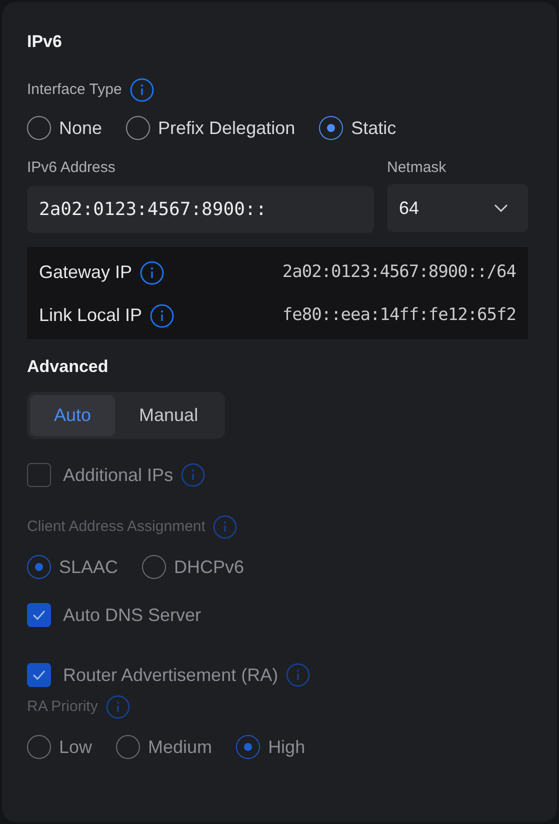  I want to click on option-label: Static, so click(373, 128).